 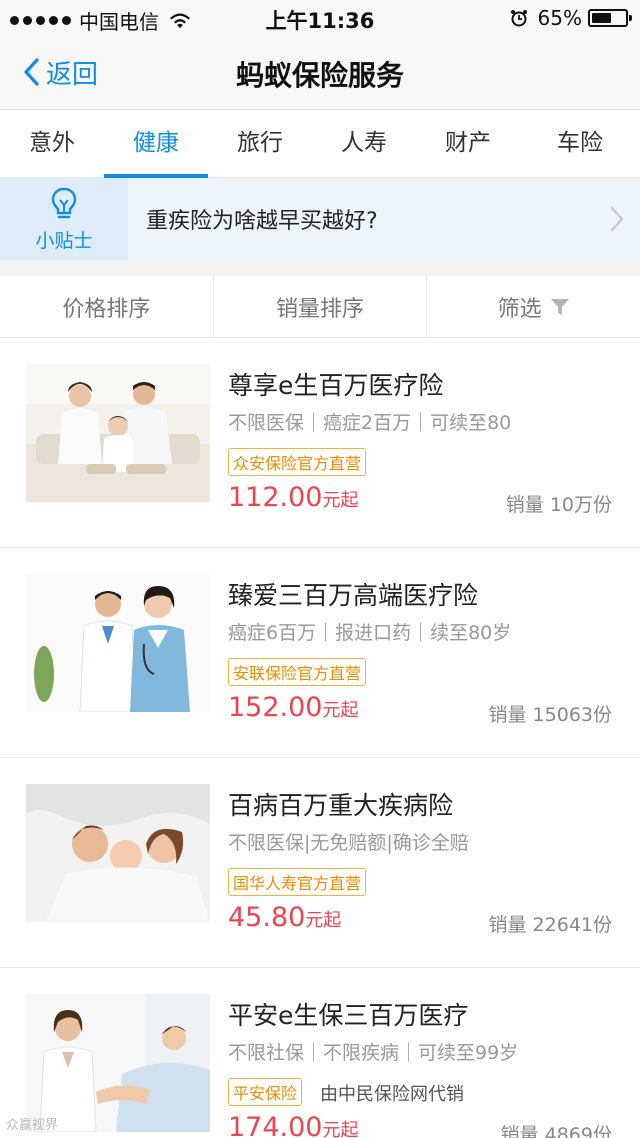 What do you see at coordinates (156, 144) in the screenshot?
I see `tab-health: 健康` at bounding box center [156, 144].